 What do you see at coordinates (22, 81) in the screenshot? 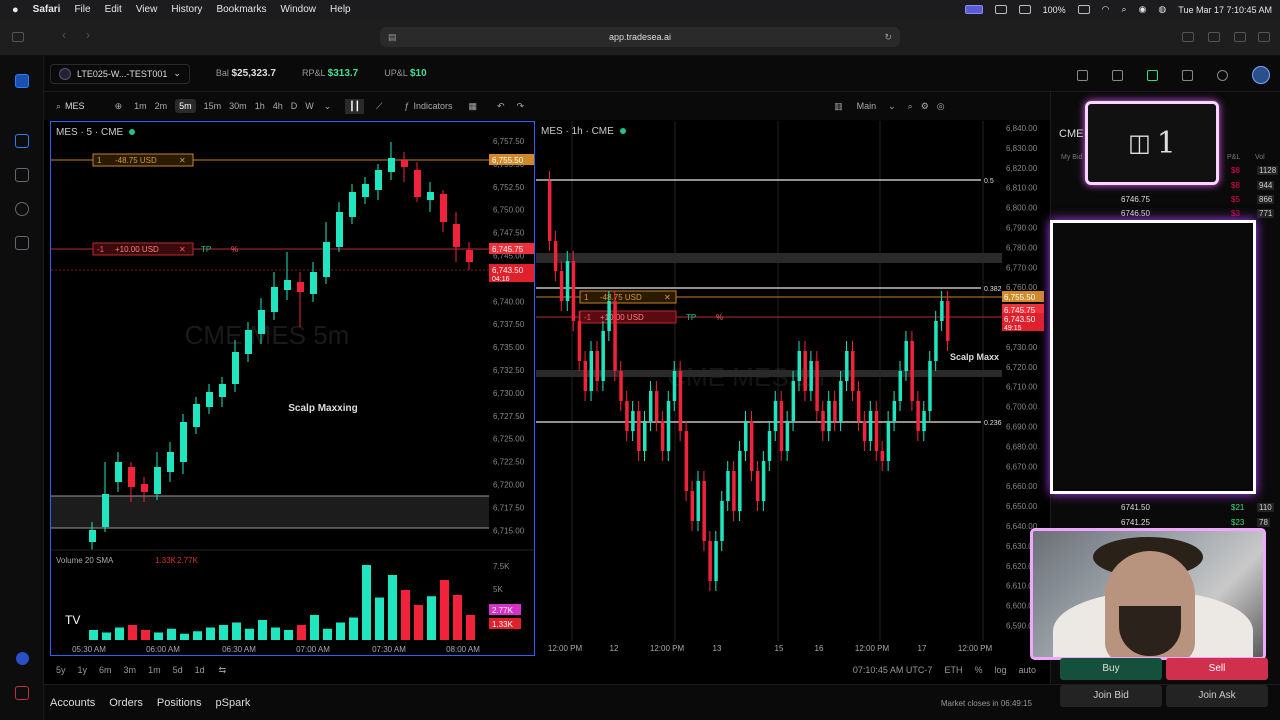
I see `app-logo-icon` at bounding box center [22, 81].